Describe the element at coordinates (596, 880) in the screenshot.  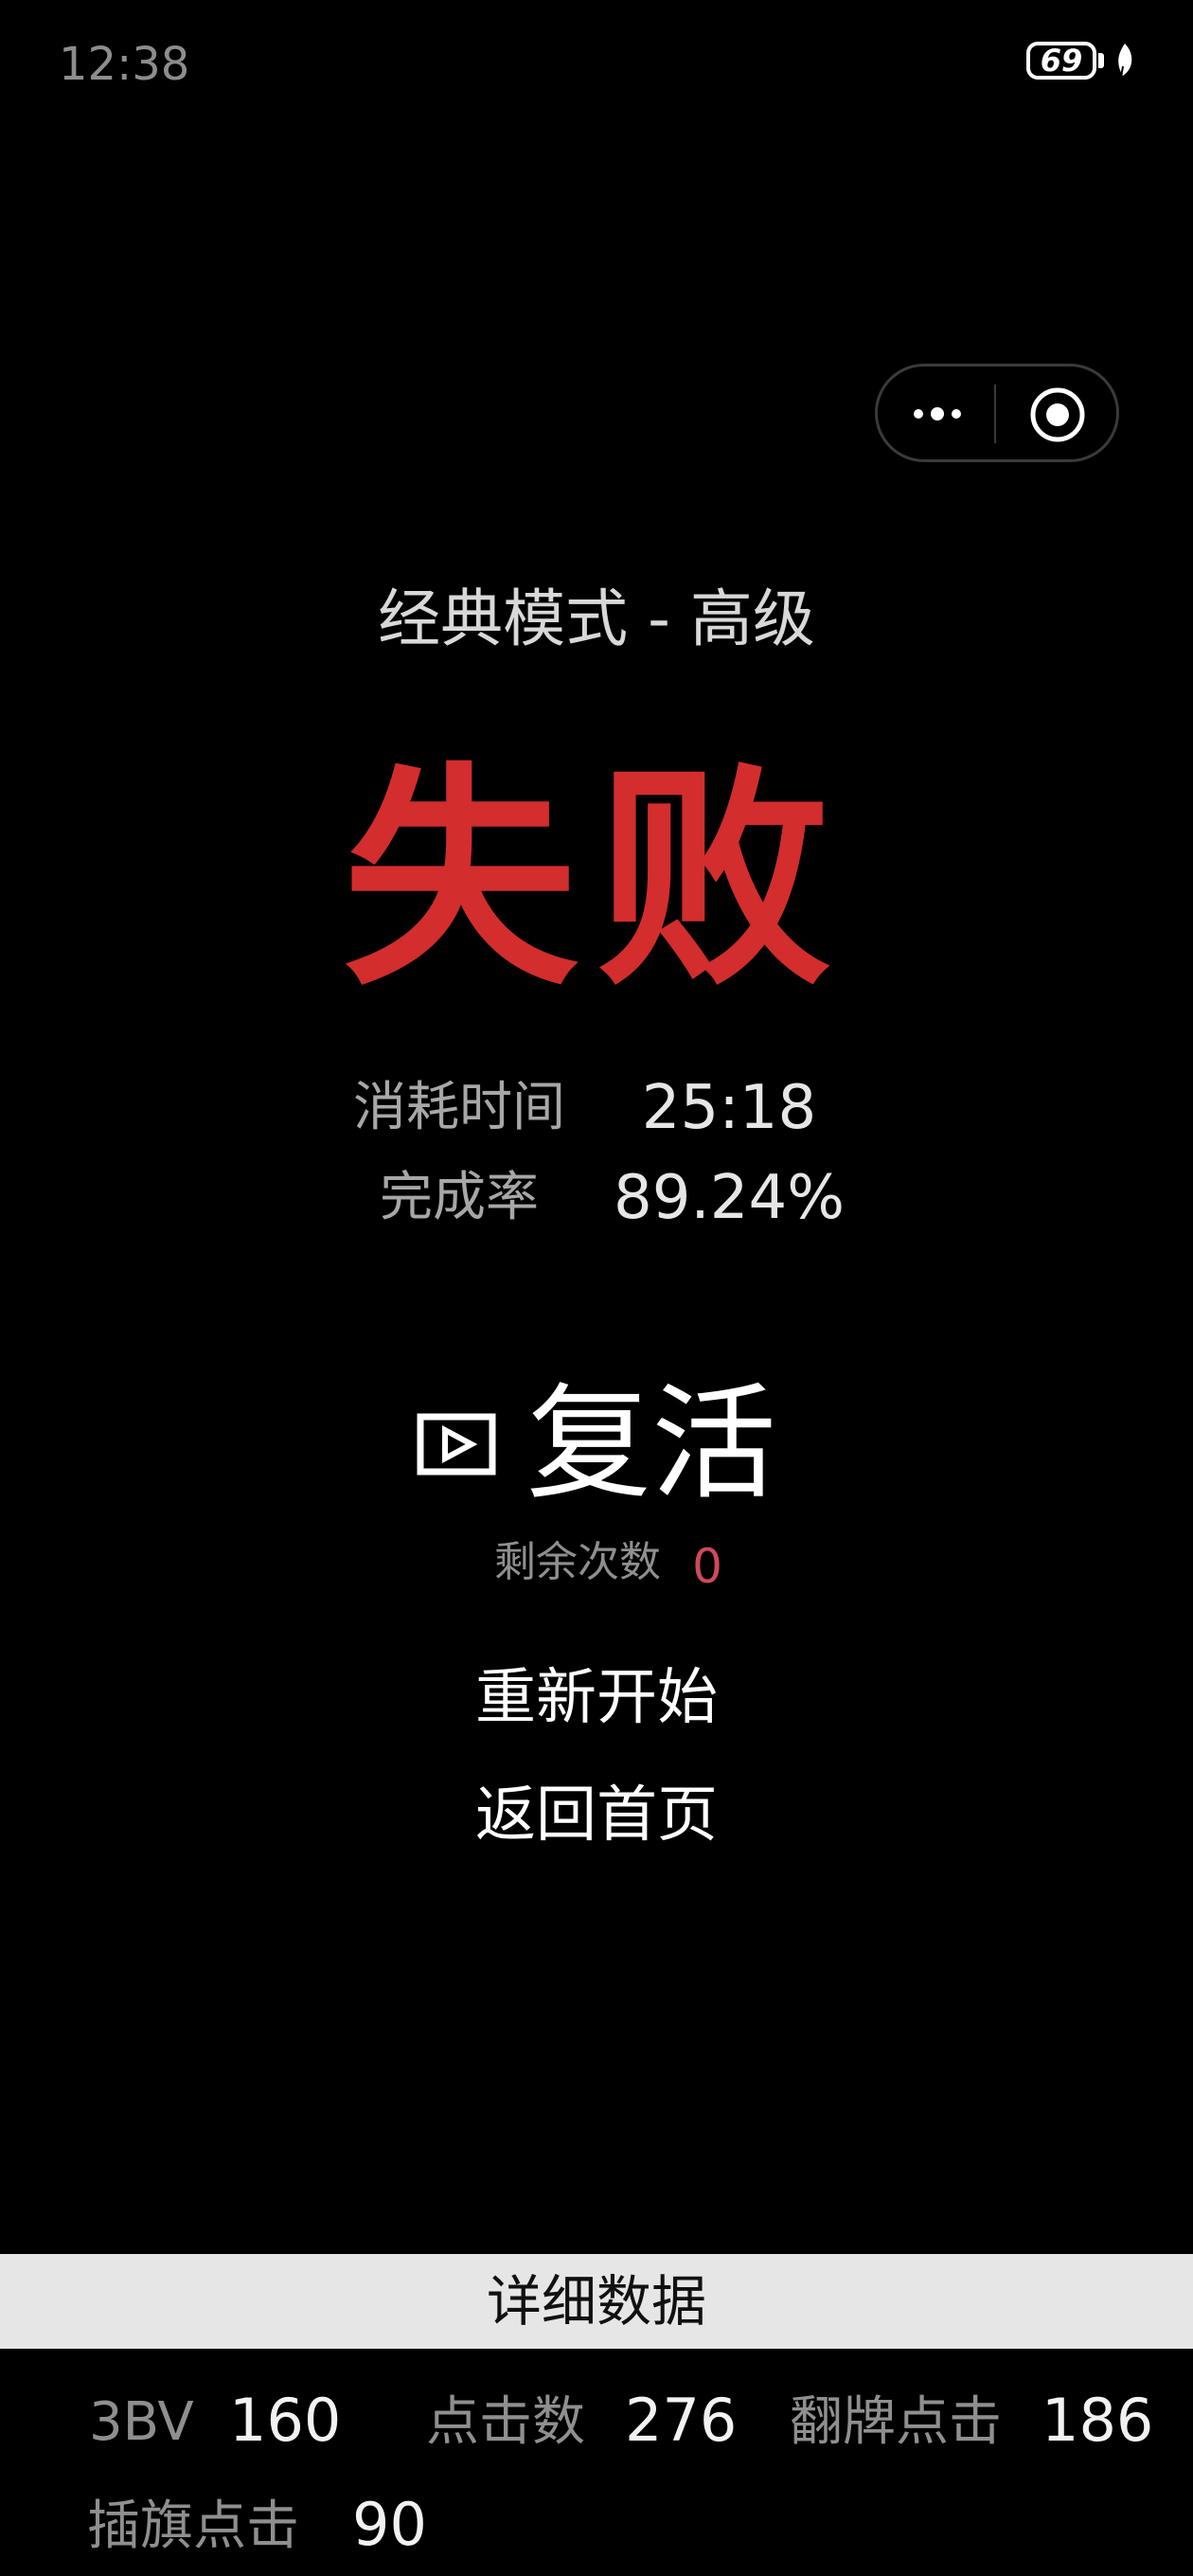
I see `result-title: 失败` at that location.